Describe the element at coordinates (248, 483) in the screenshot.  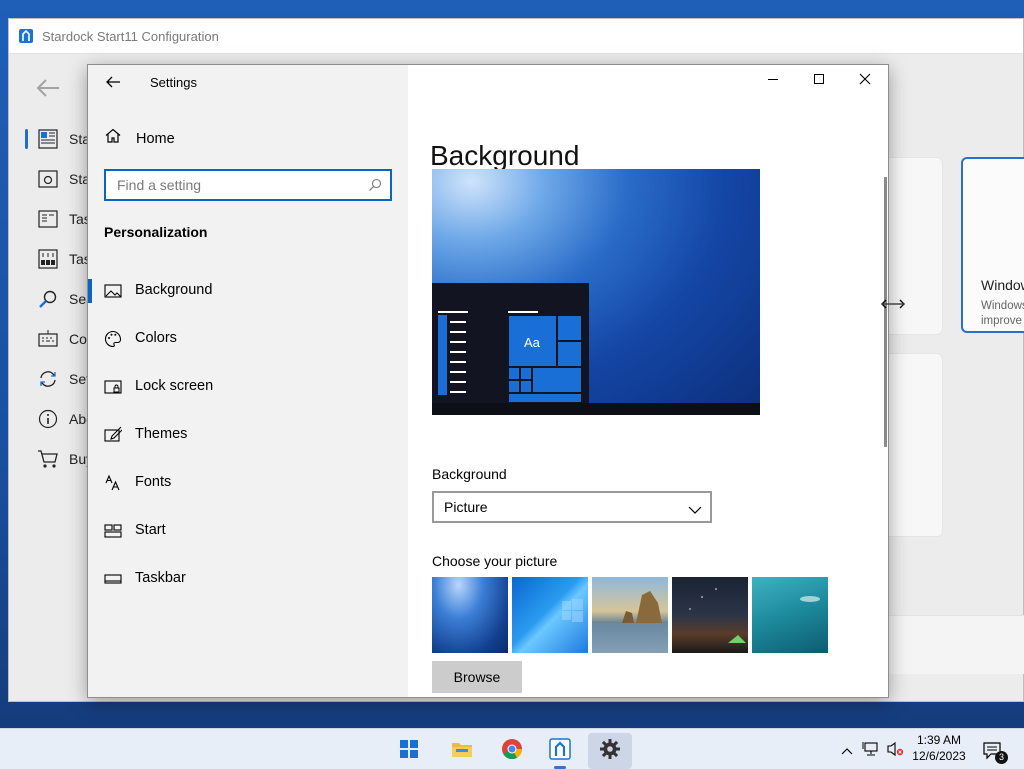
I see `nav-item-fonts: Fonts` at that location.